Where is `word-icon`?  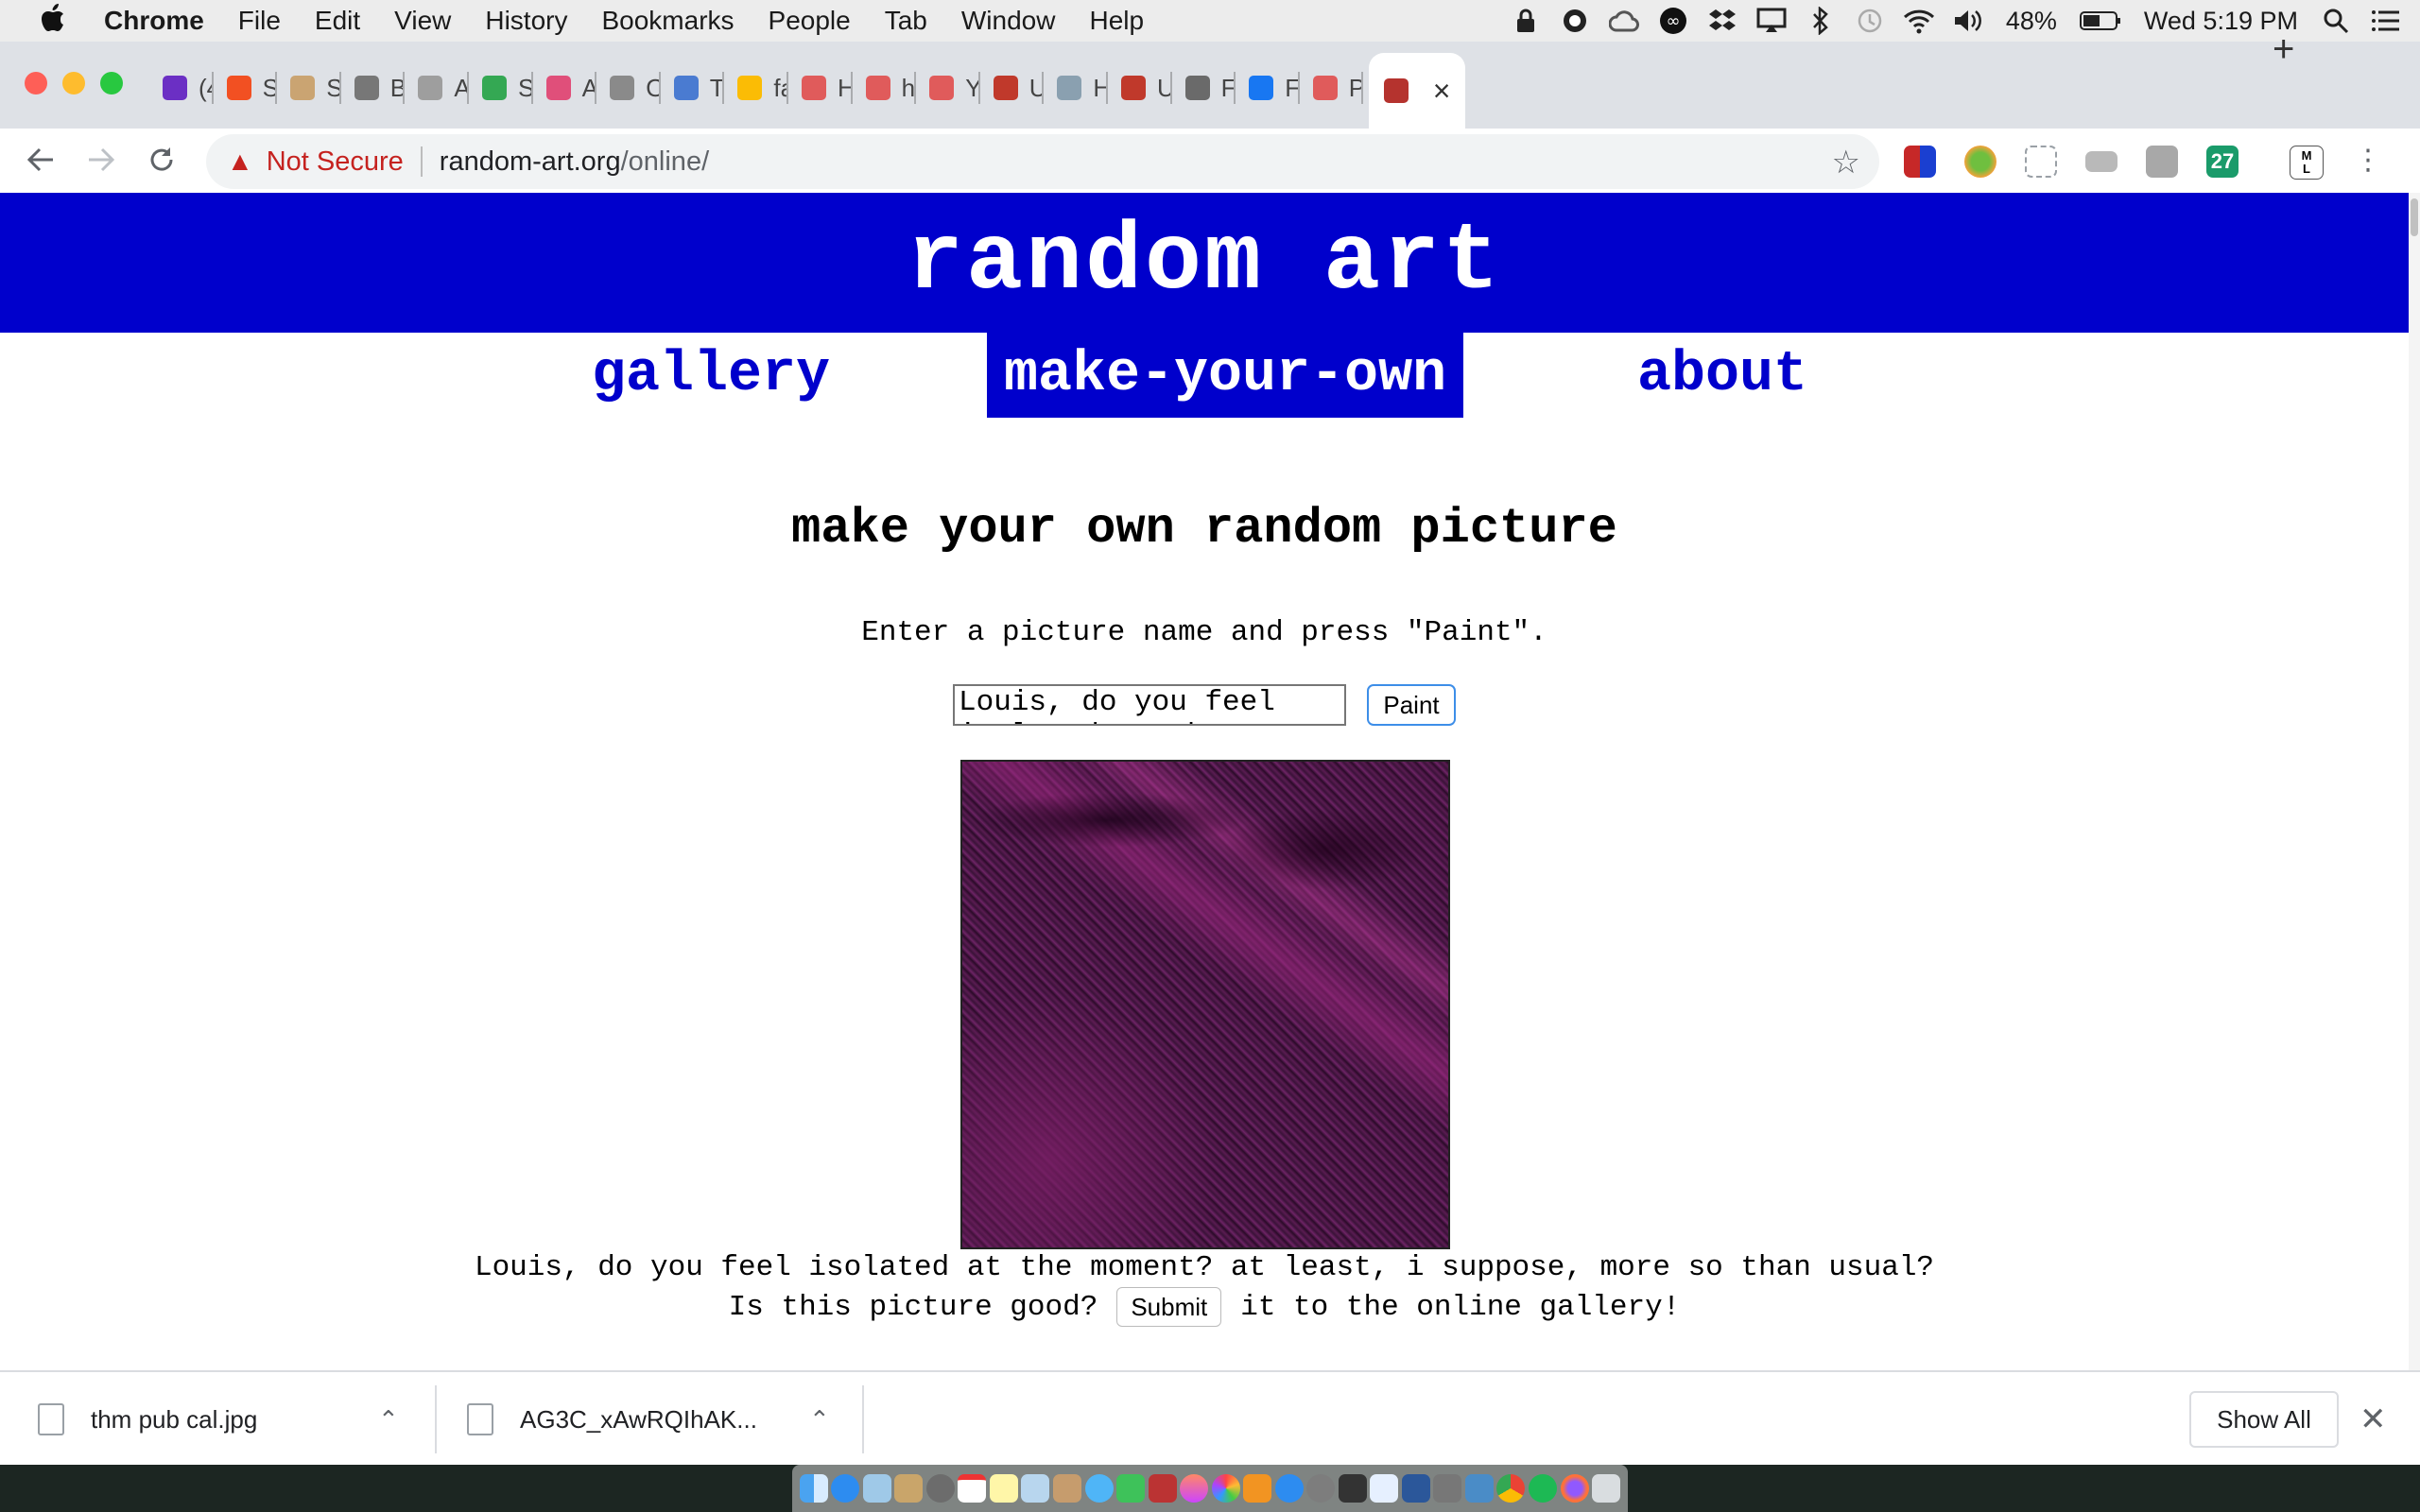 word-icon is located at coordinates (1416, 1488).